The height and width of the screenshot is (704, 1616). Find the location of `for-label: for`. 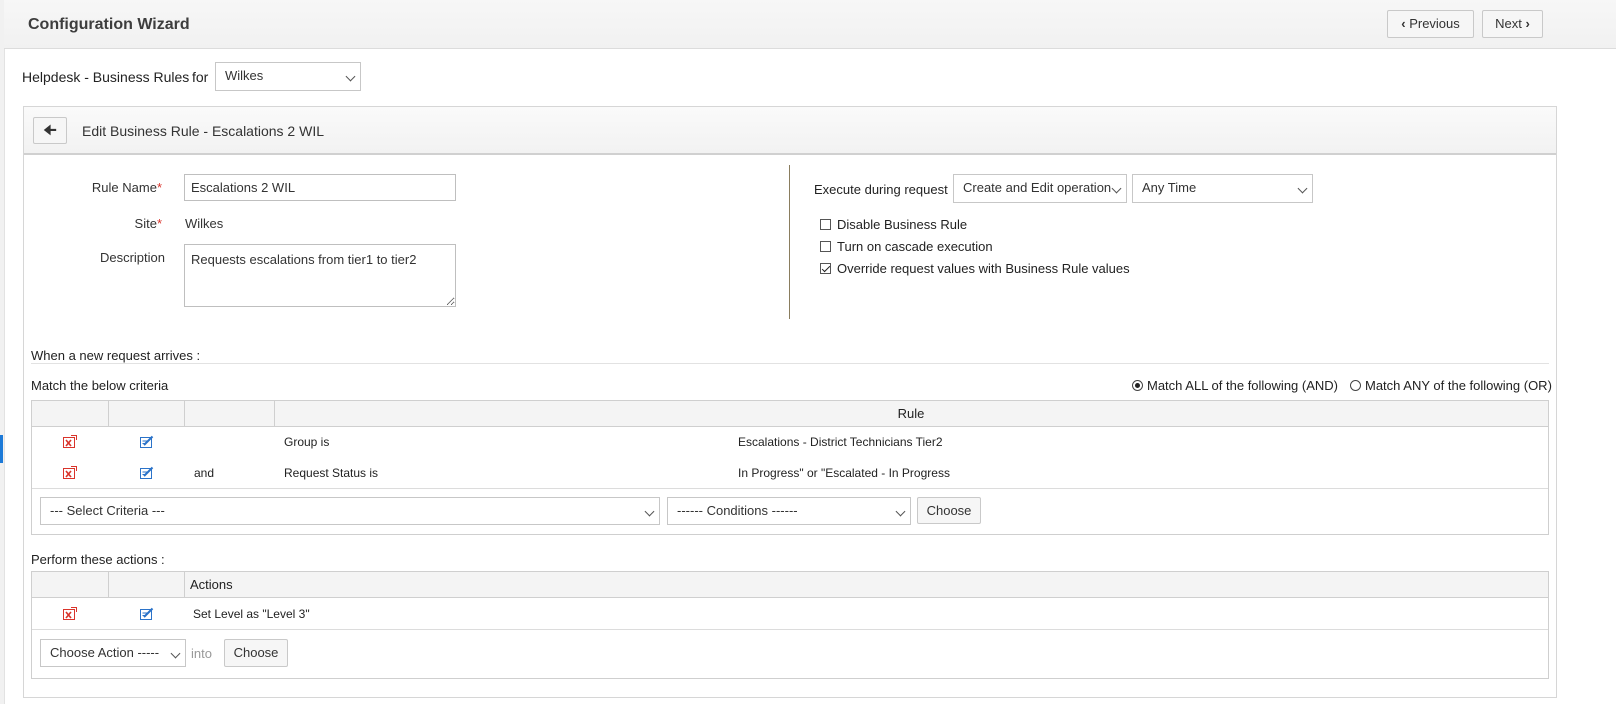

for-label: for is located at coordinates (200, 77).